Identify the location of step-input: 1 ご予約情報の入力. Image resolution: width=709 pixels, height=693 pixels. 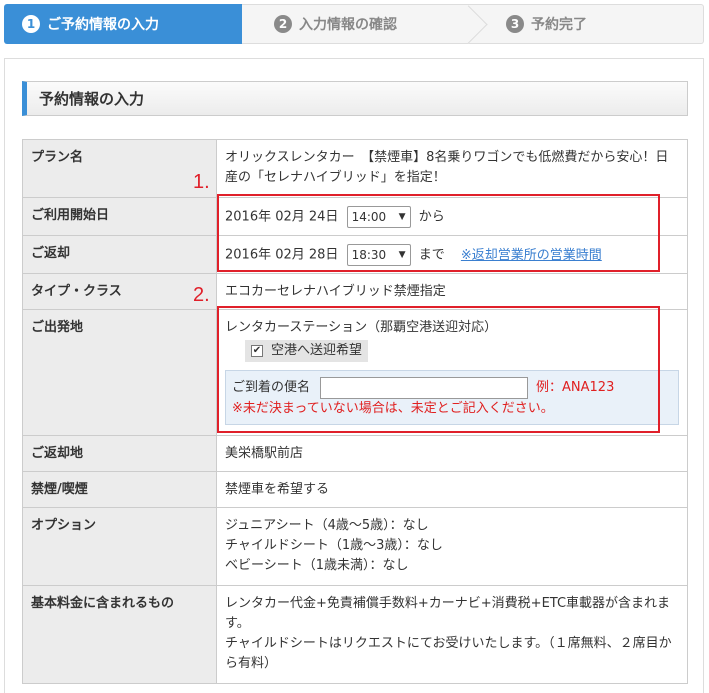
(129, 24).